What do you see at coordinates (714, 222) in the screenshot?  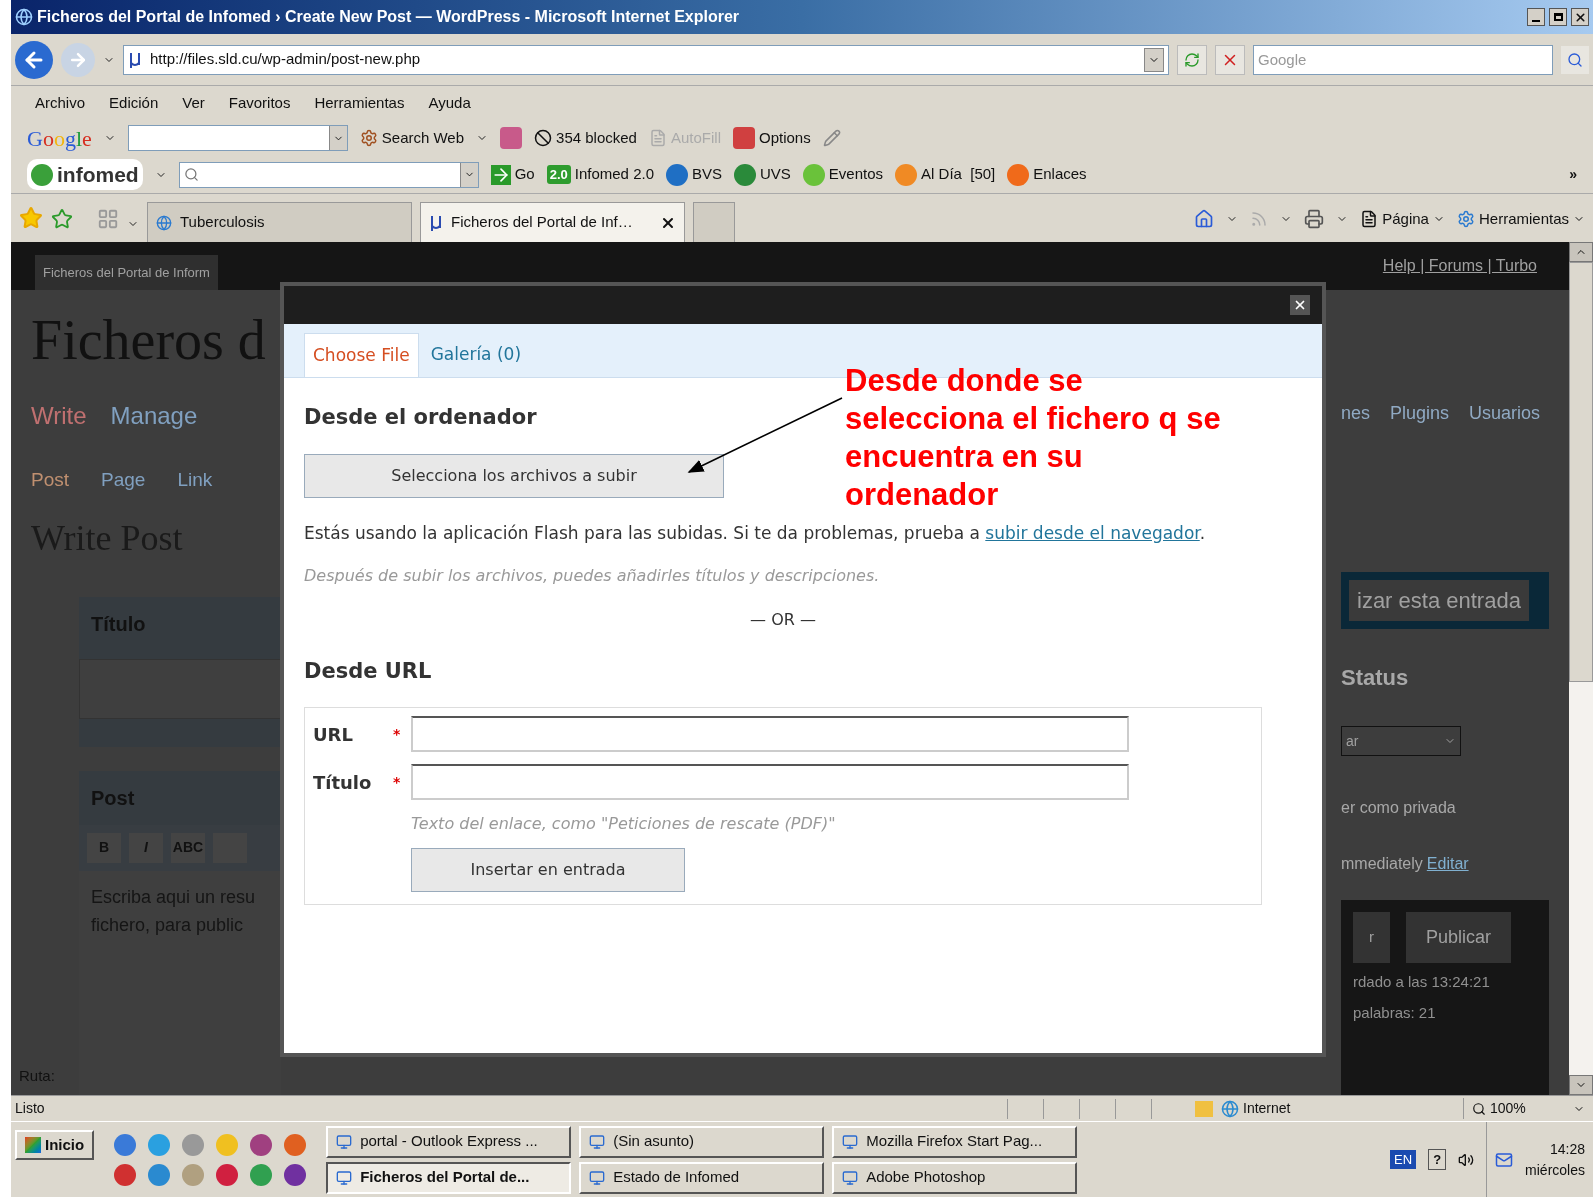 I see `new-tab` at bounding box center [714, 222].